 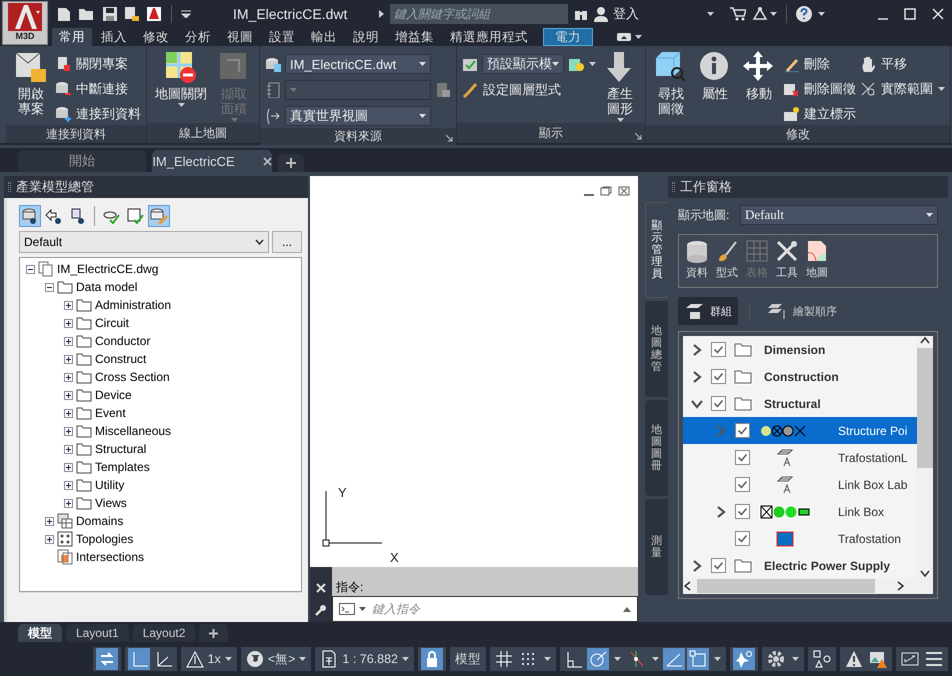 I want to click on save-button, so click(x=110, y=14).